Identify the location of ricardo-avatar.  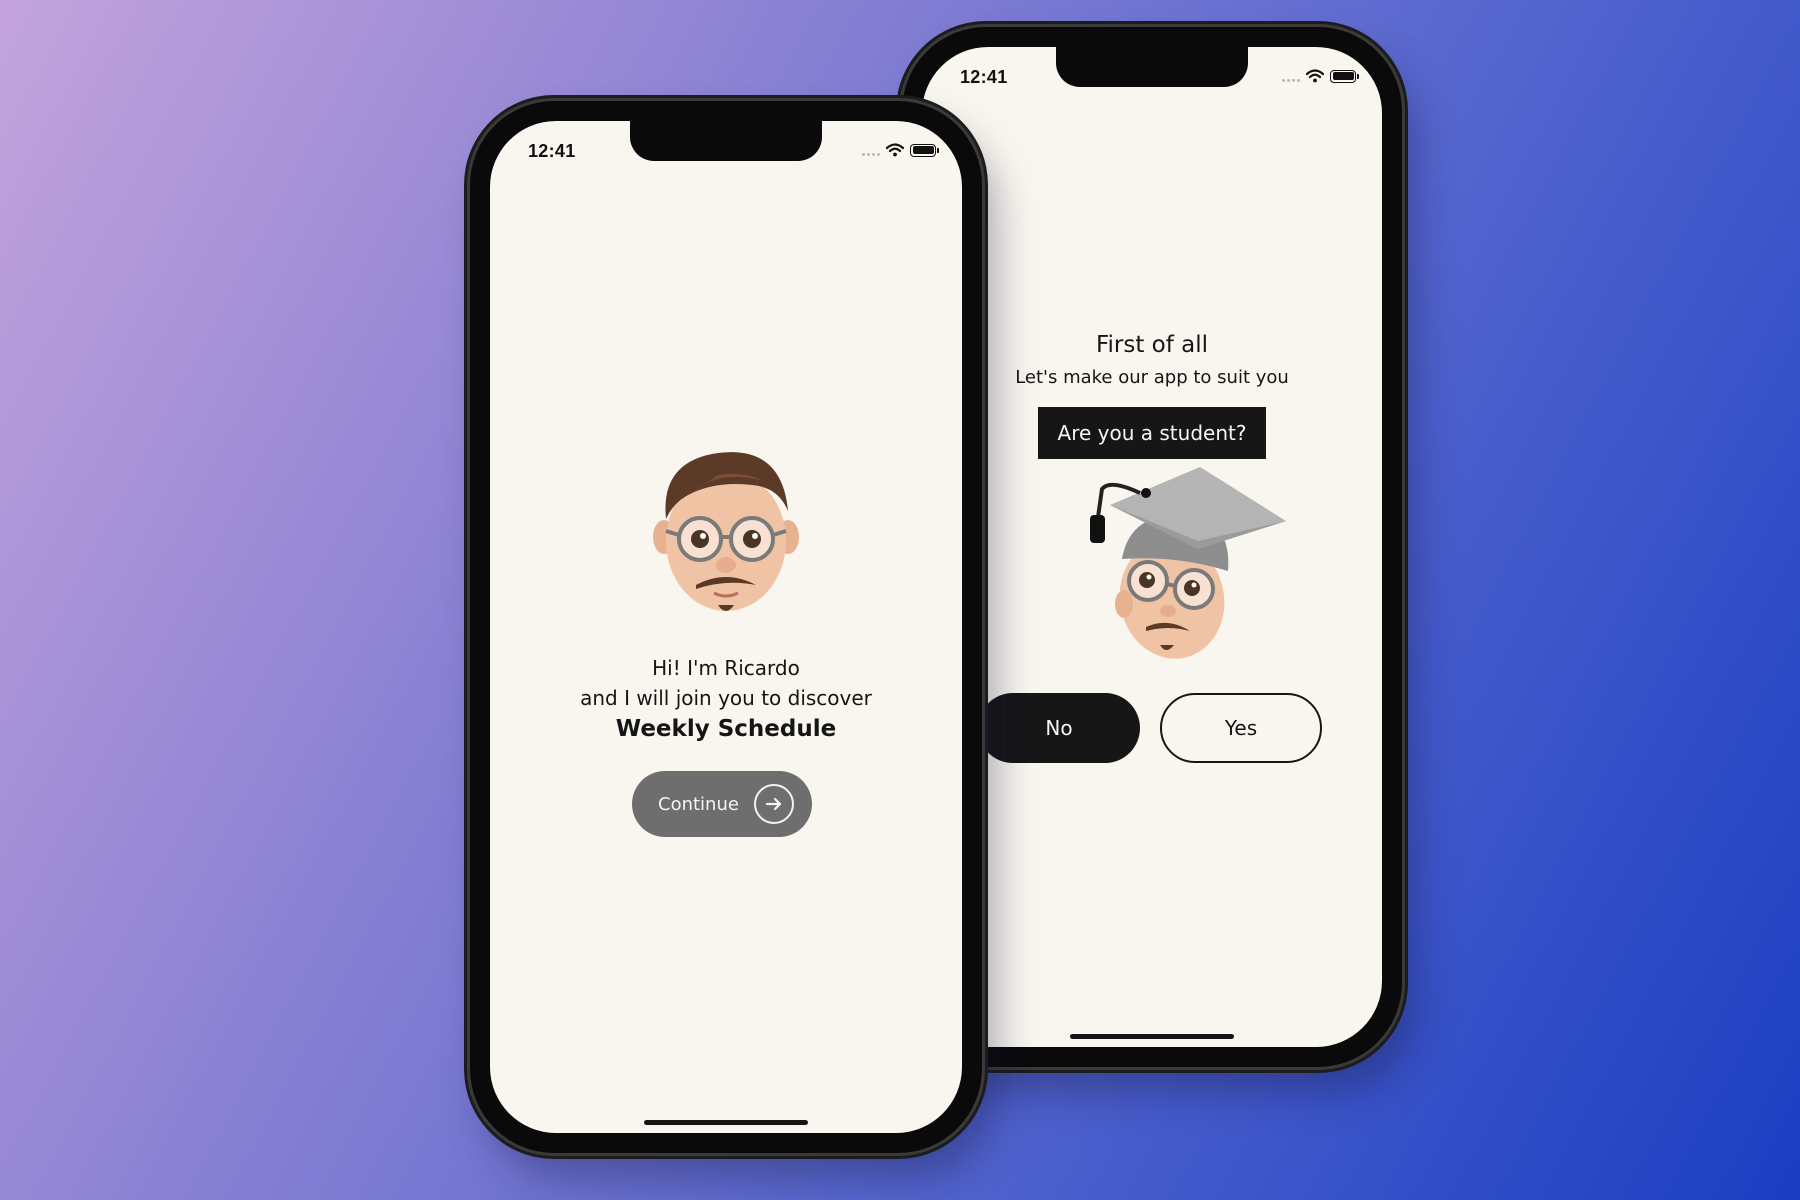
(726, 531).